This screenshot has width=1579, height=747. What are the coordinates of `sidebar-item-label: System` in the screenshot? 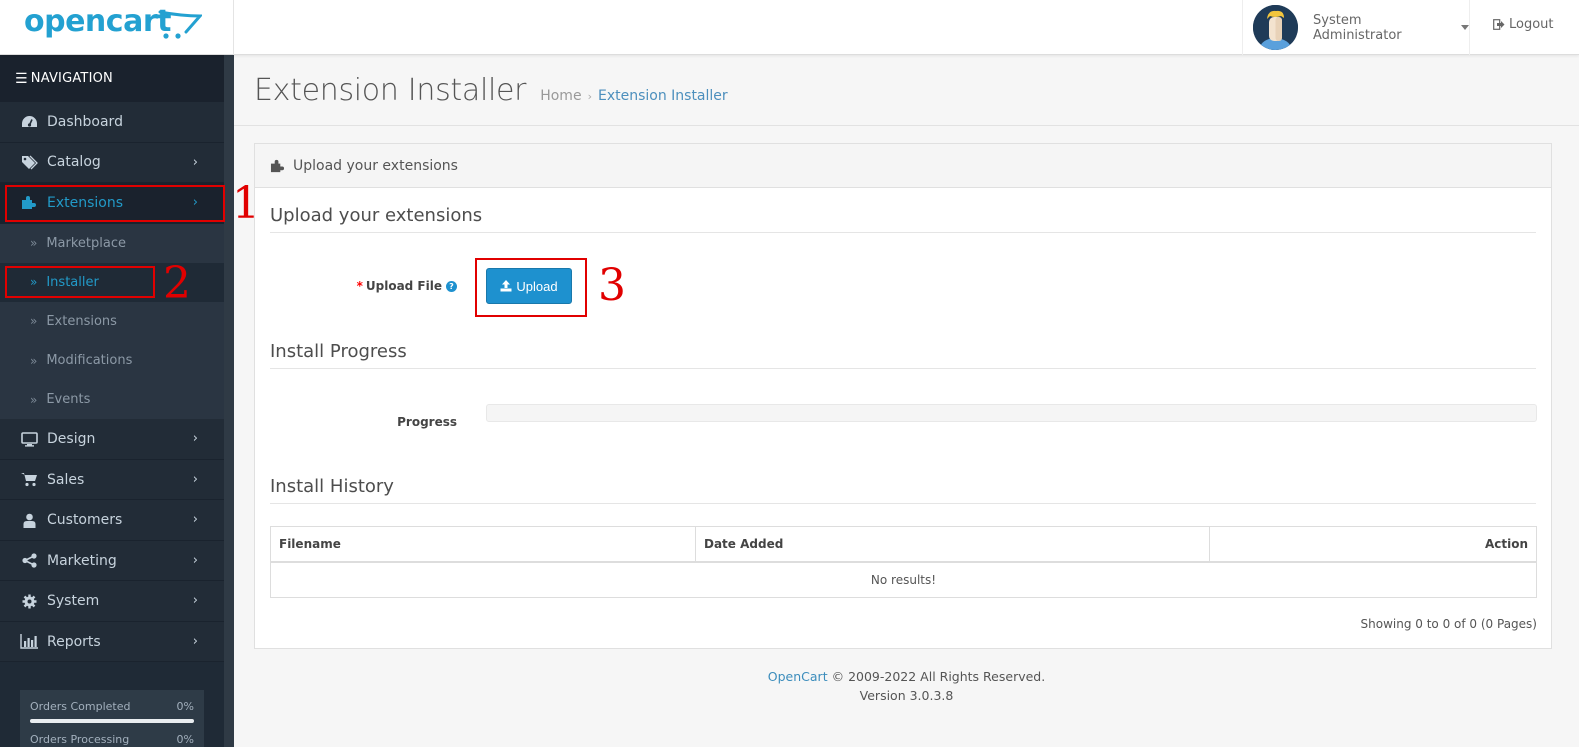 It's located at (73, 601).